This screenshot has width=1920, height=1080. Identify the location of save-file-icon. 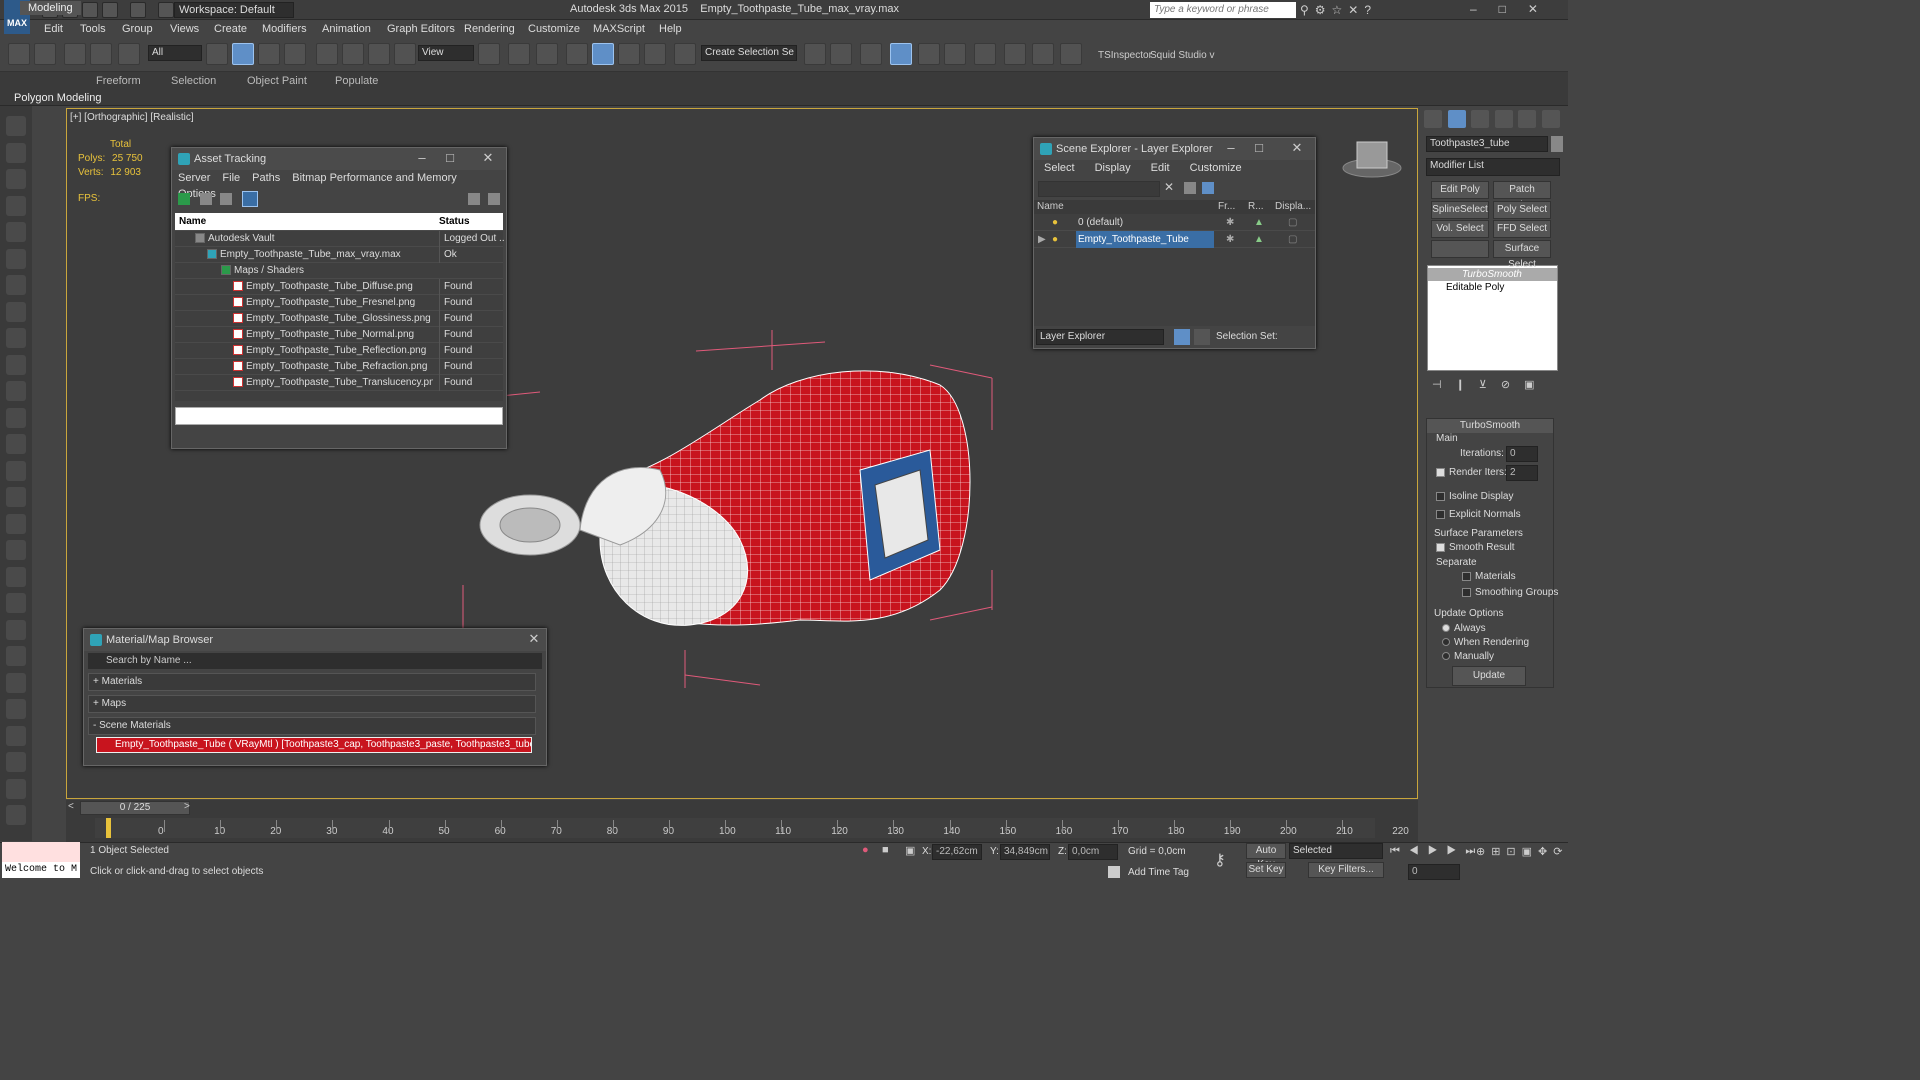
(90, 10).